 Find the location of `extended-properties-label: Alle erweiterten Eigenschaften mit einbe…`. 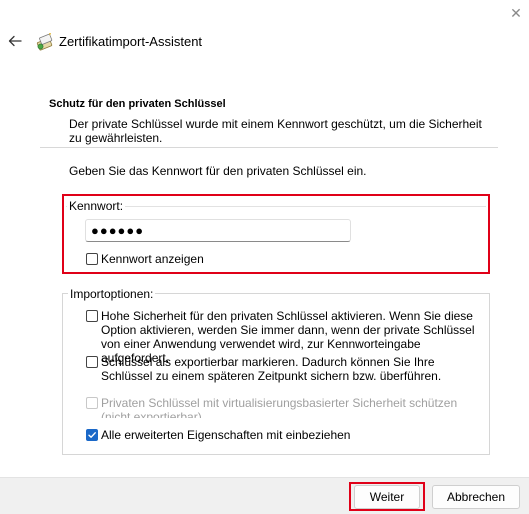

extended-properties-label: Alle erweiterten Eigenschaften mit einbe… is located at coordinates (225, 435).